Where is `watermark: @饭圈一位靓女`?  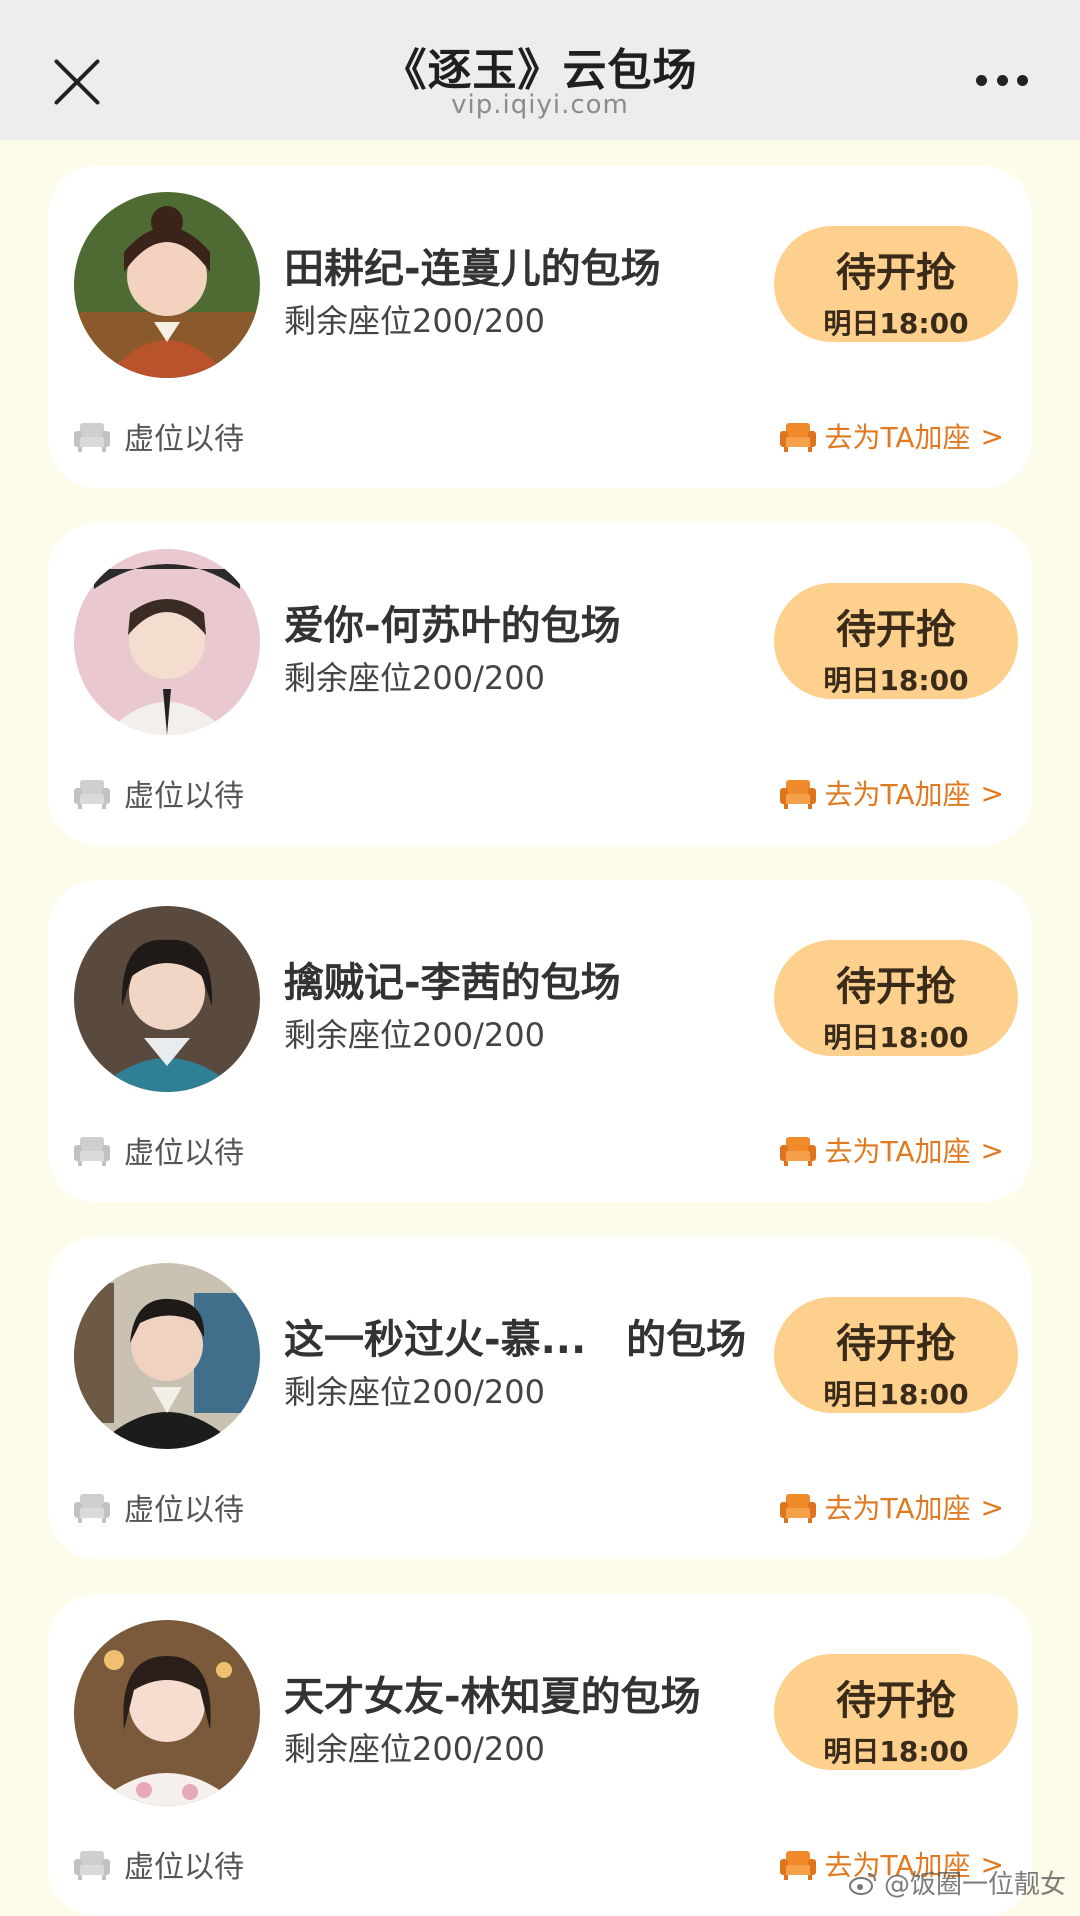 watermark: @饭圈一位靓女 is located at coordinates (957, 1882).